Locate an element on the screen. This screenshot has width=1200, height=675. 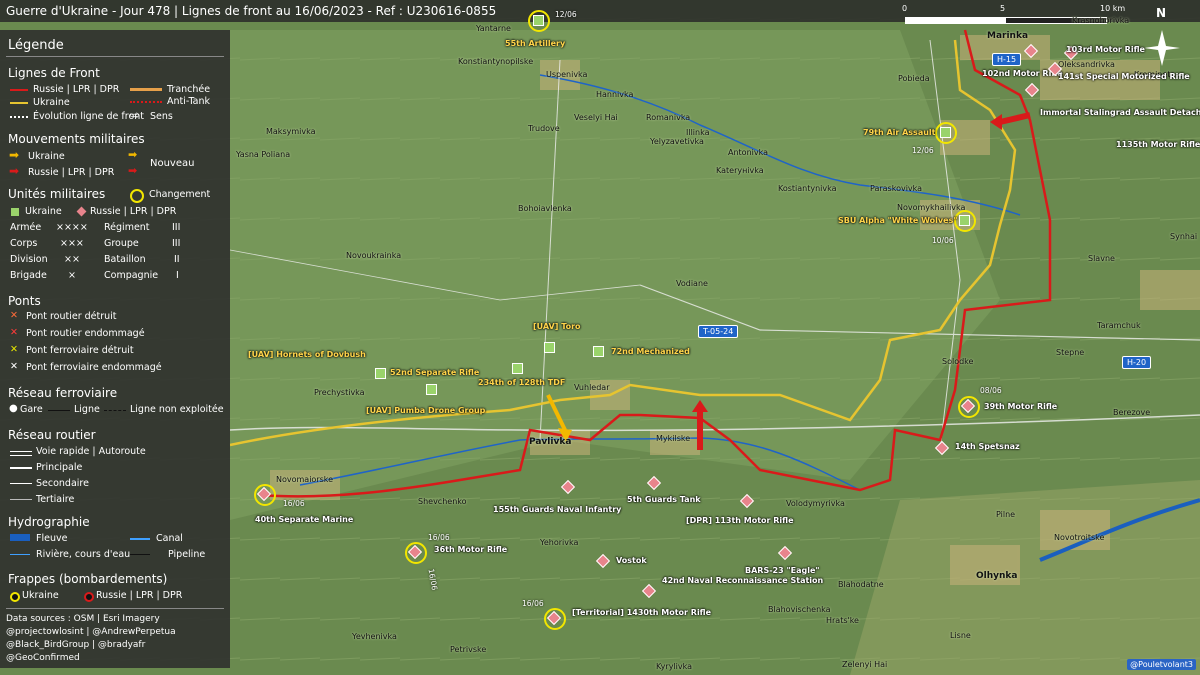
date-label: 10/06 is located at coordinates (943, 240).